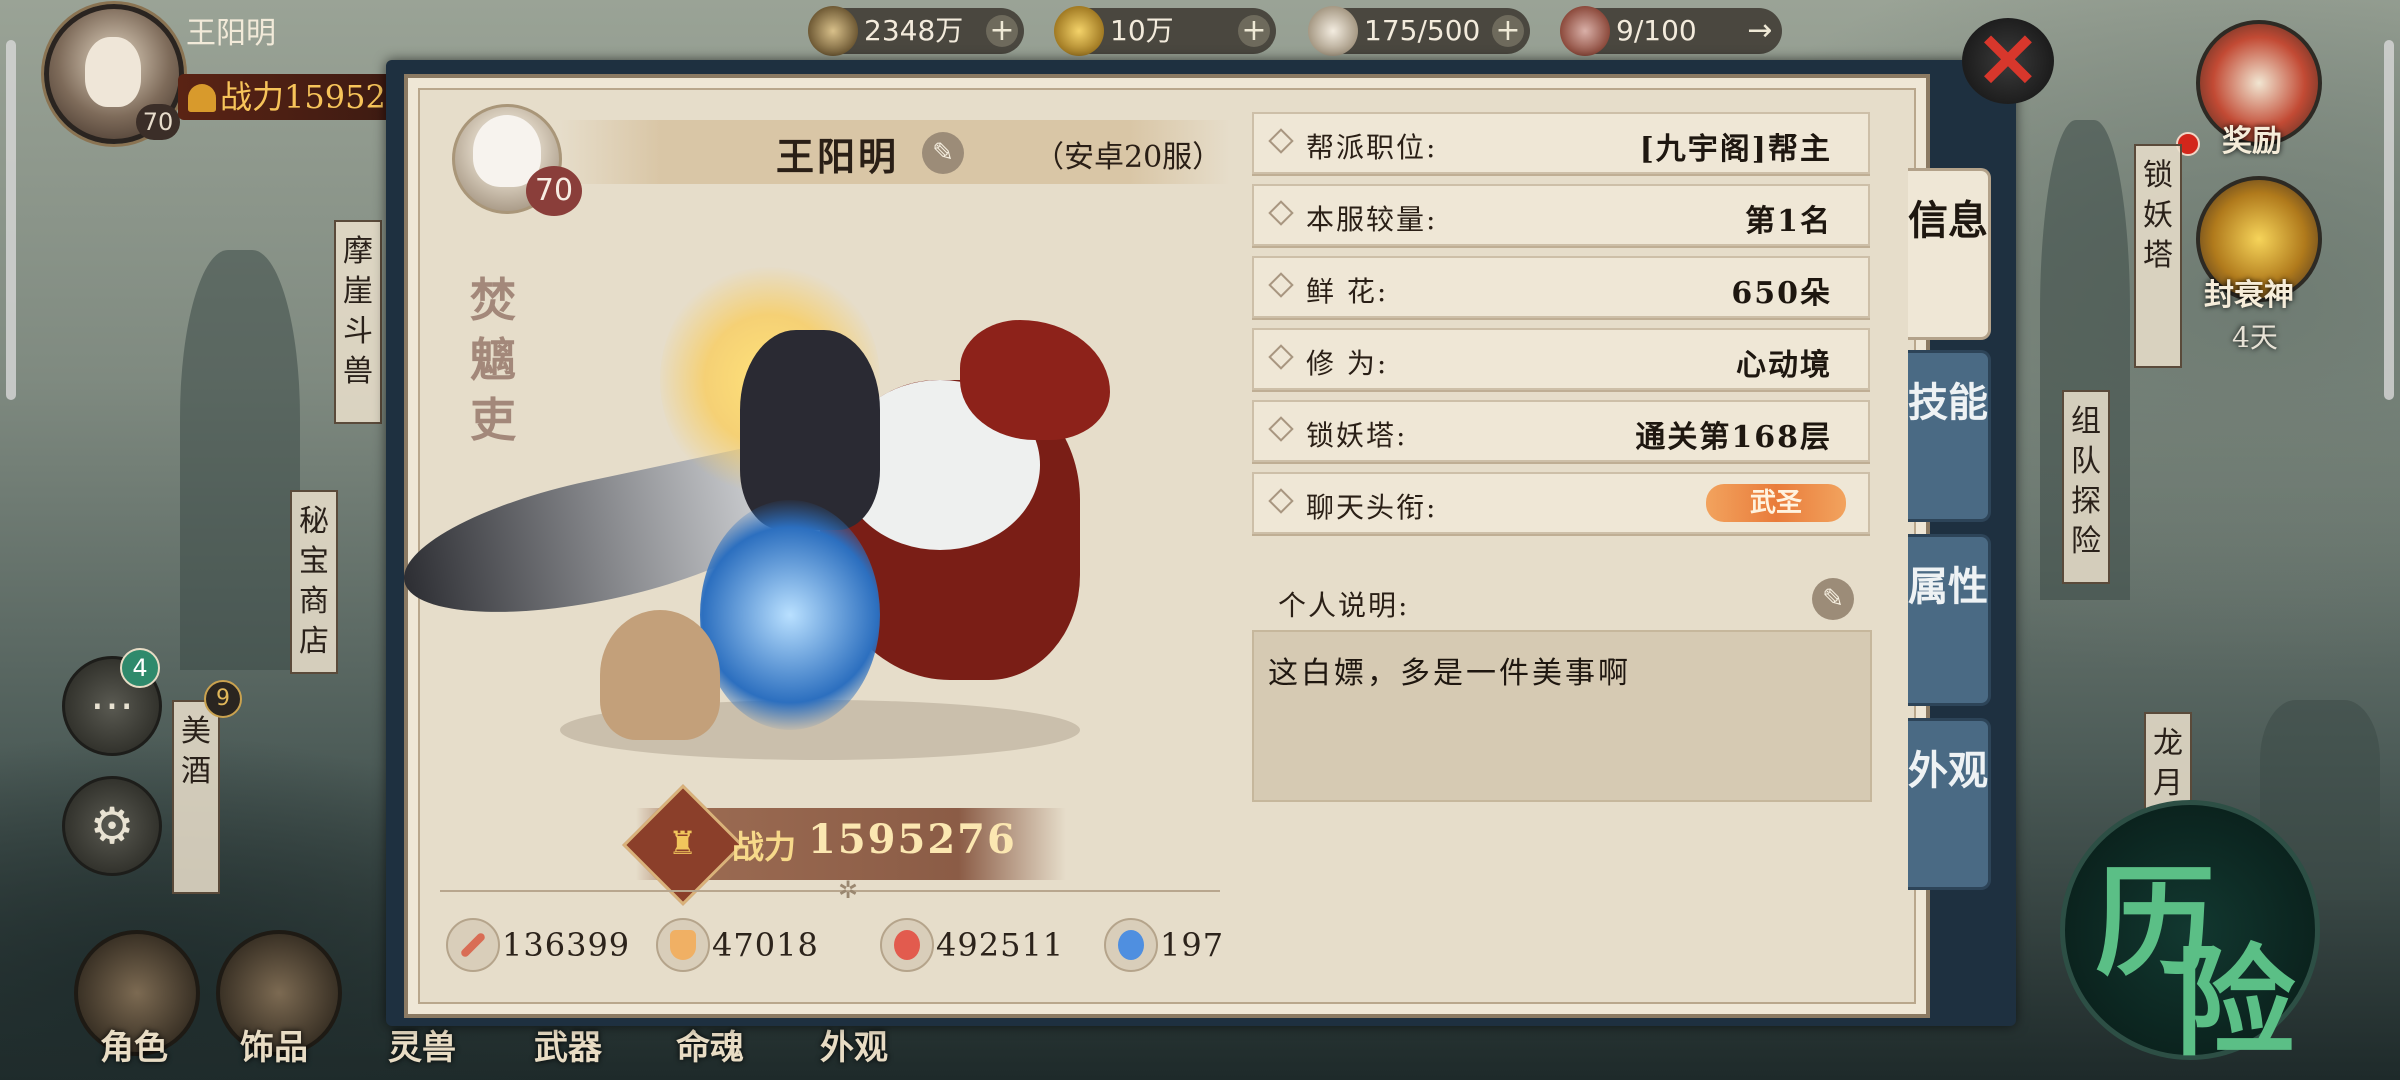  I want to click on tab-appearance: 外观, so click(1949, 804).